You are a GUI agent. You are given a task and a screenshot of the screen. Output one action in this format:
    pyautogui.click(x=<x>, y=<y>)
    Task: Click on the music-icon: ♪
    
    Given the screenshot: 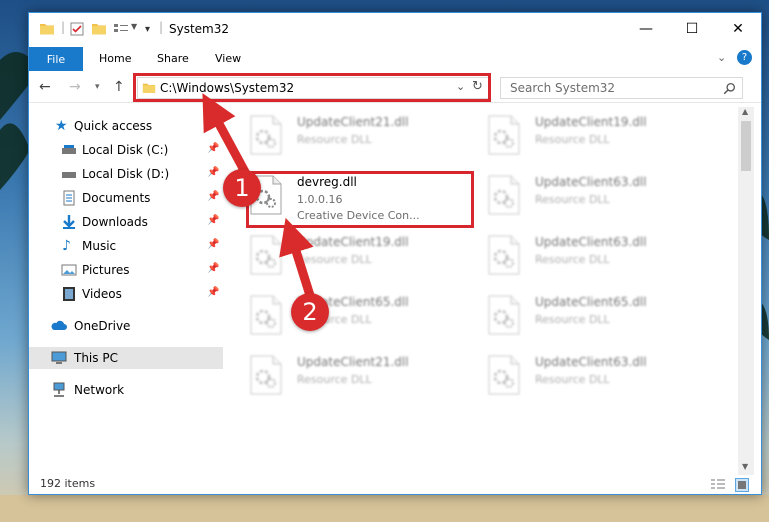 What is the action you would take?
    pyautogui.click(x=66, y=246)
    